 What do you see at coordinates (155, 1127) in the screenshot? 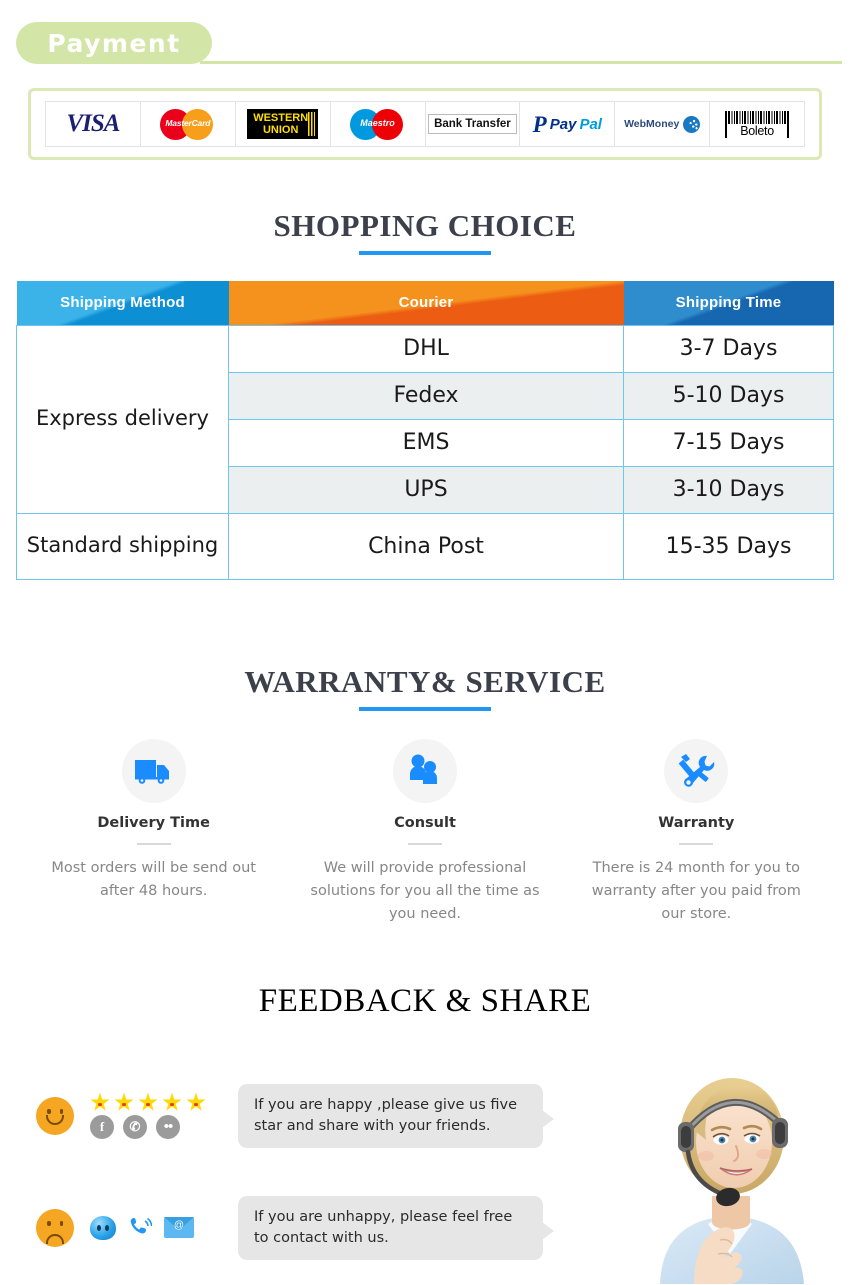
I see `social-share-row: f ✆ ••` at bounding box center [155, 1127].